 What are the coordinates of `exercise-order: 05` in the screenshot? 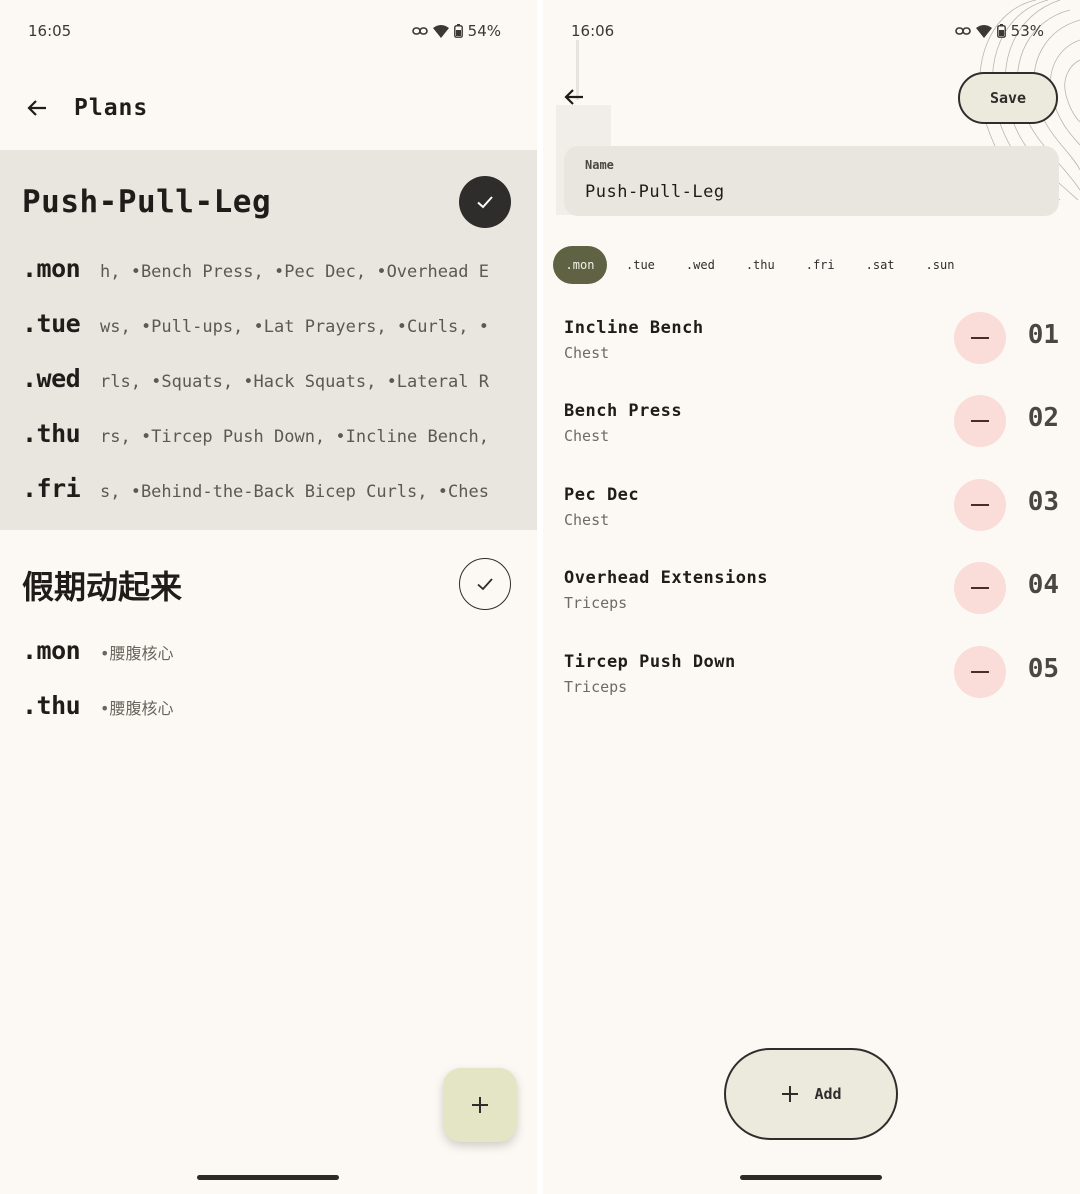 It's located at (1043, 669).